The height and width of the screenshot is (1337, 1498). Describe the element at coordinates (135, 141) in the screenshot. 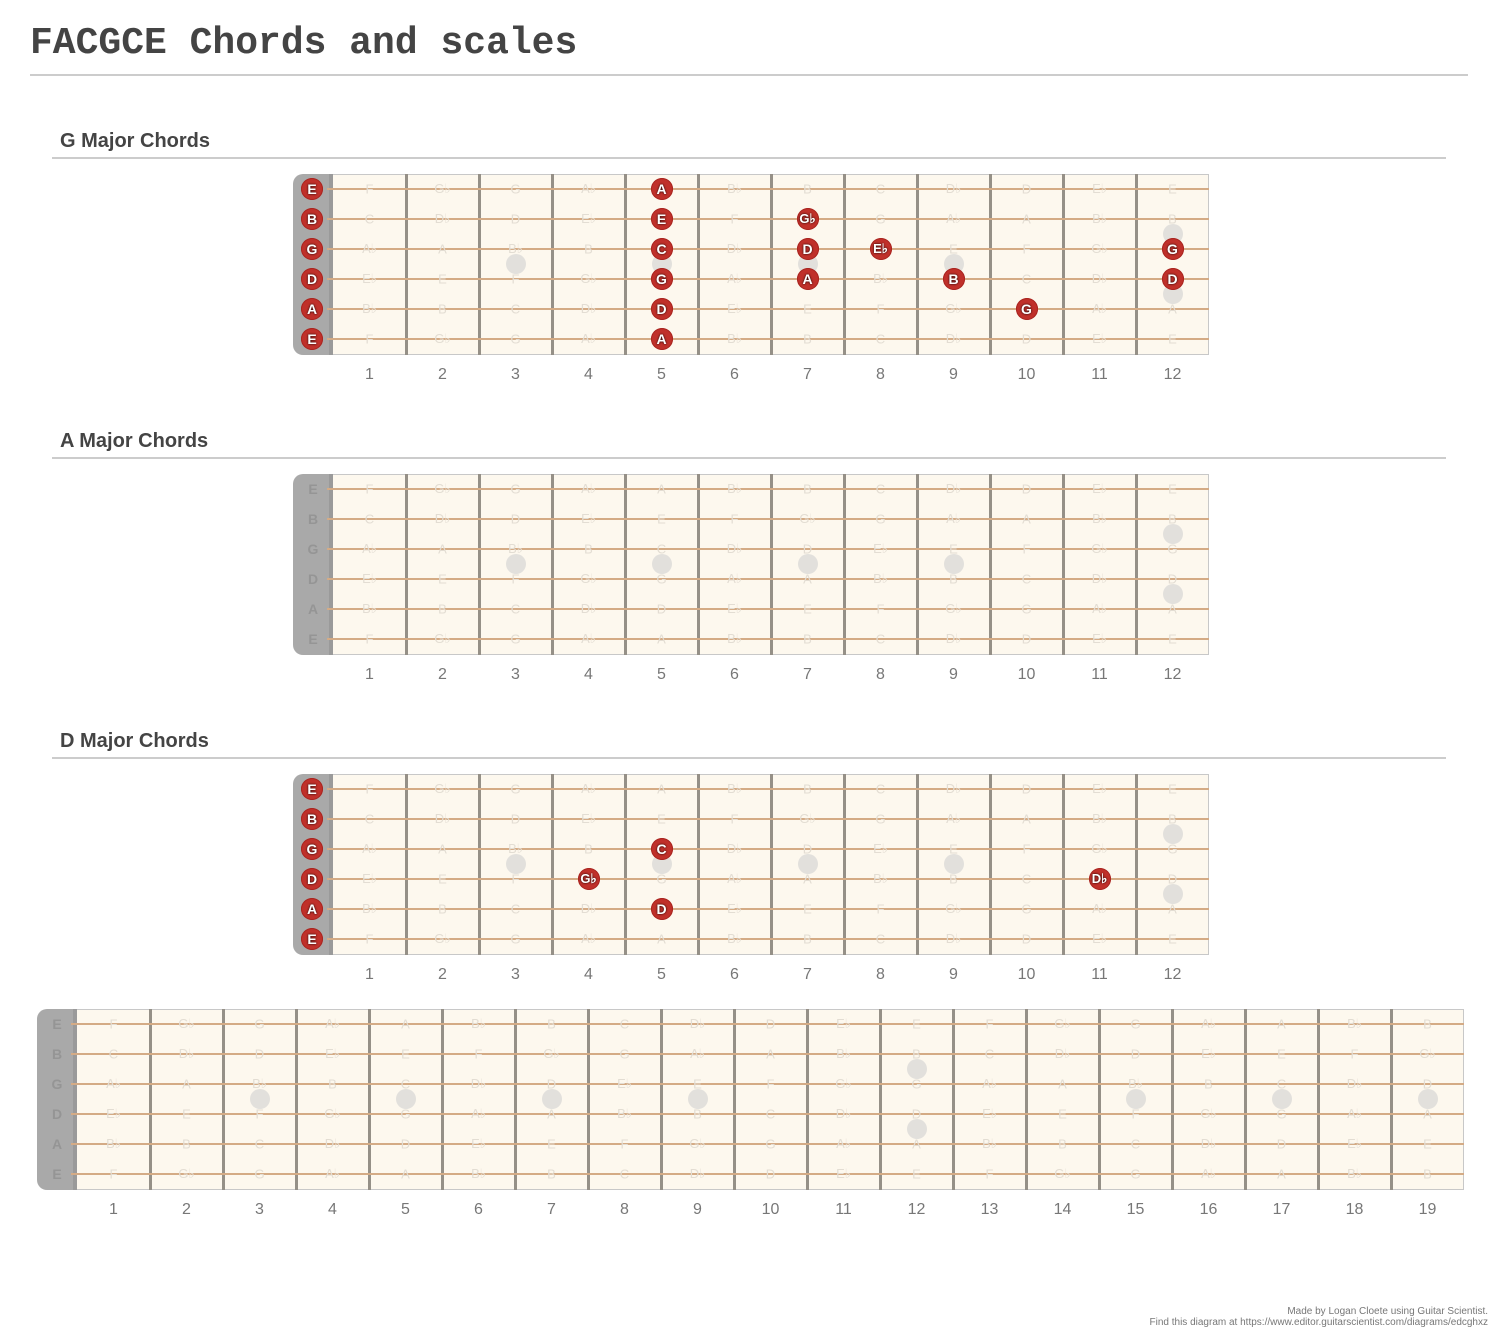

I see `section-title-g-major: G Major Chords` at that location.